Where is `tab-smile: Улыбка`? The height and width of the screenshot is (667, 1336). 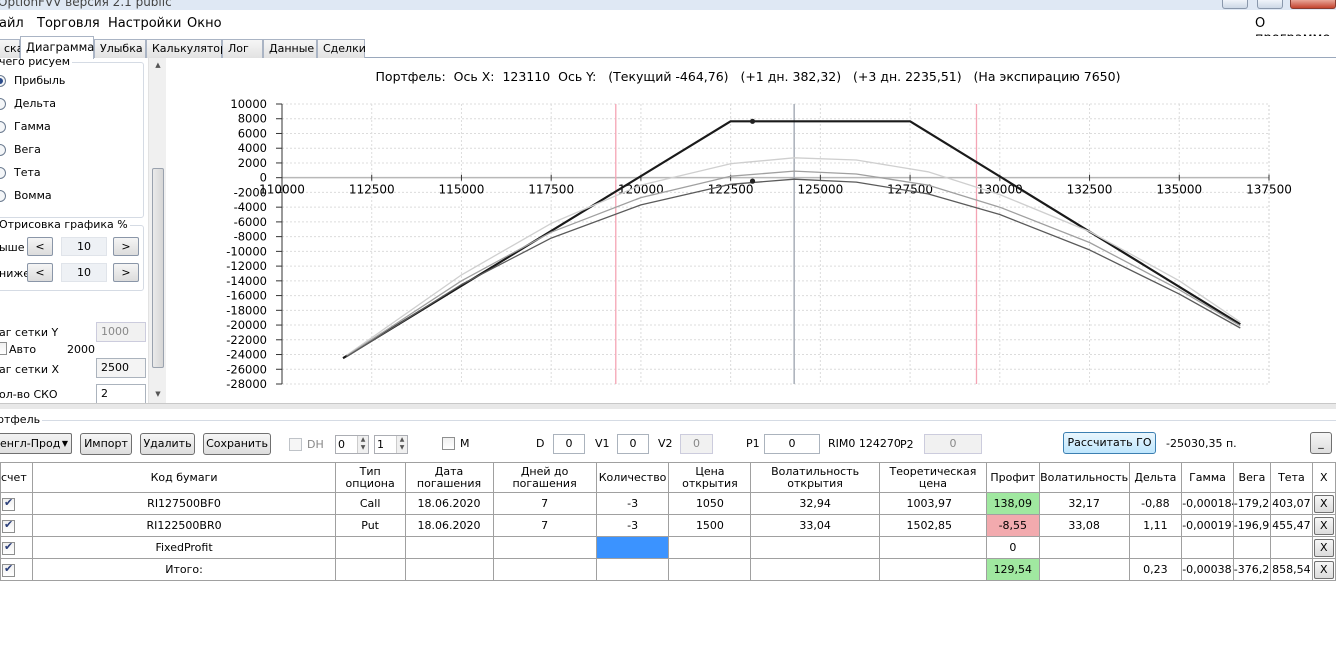
tab-smile: Улыбка is located at coordinates (120, 48).